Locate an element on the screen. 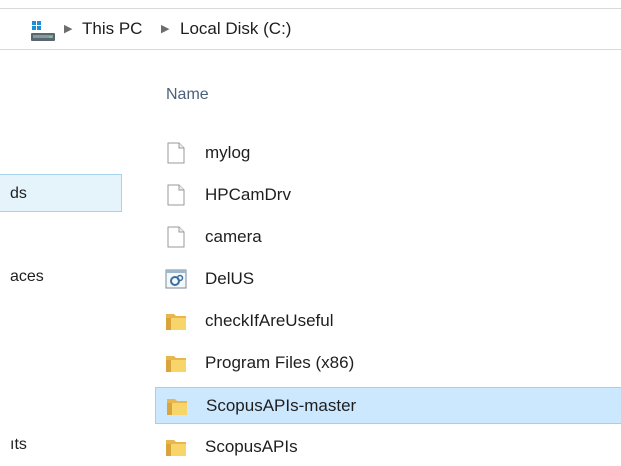 The image size is (621, 466). config-file-icon is located at coordinates (176, 279).